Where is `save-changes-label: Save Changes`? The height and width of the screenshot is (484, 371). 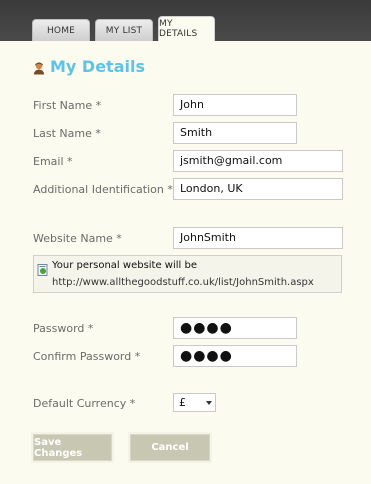 save-changes-label: Save Changes is located at coordinates (58, 447).